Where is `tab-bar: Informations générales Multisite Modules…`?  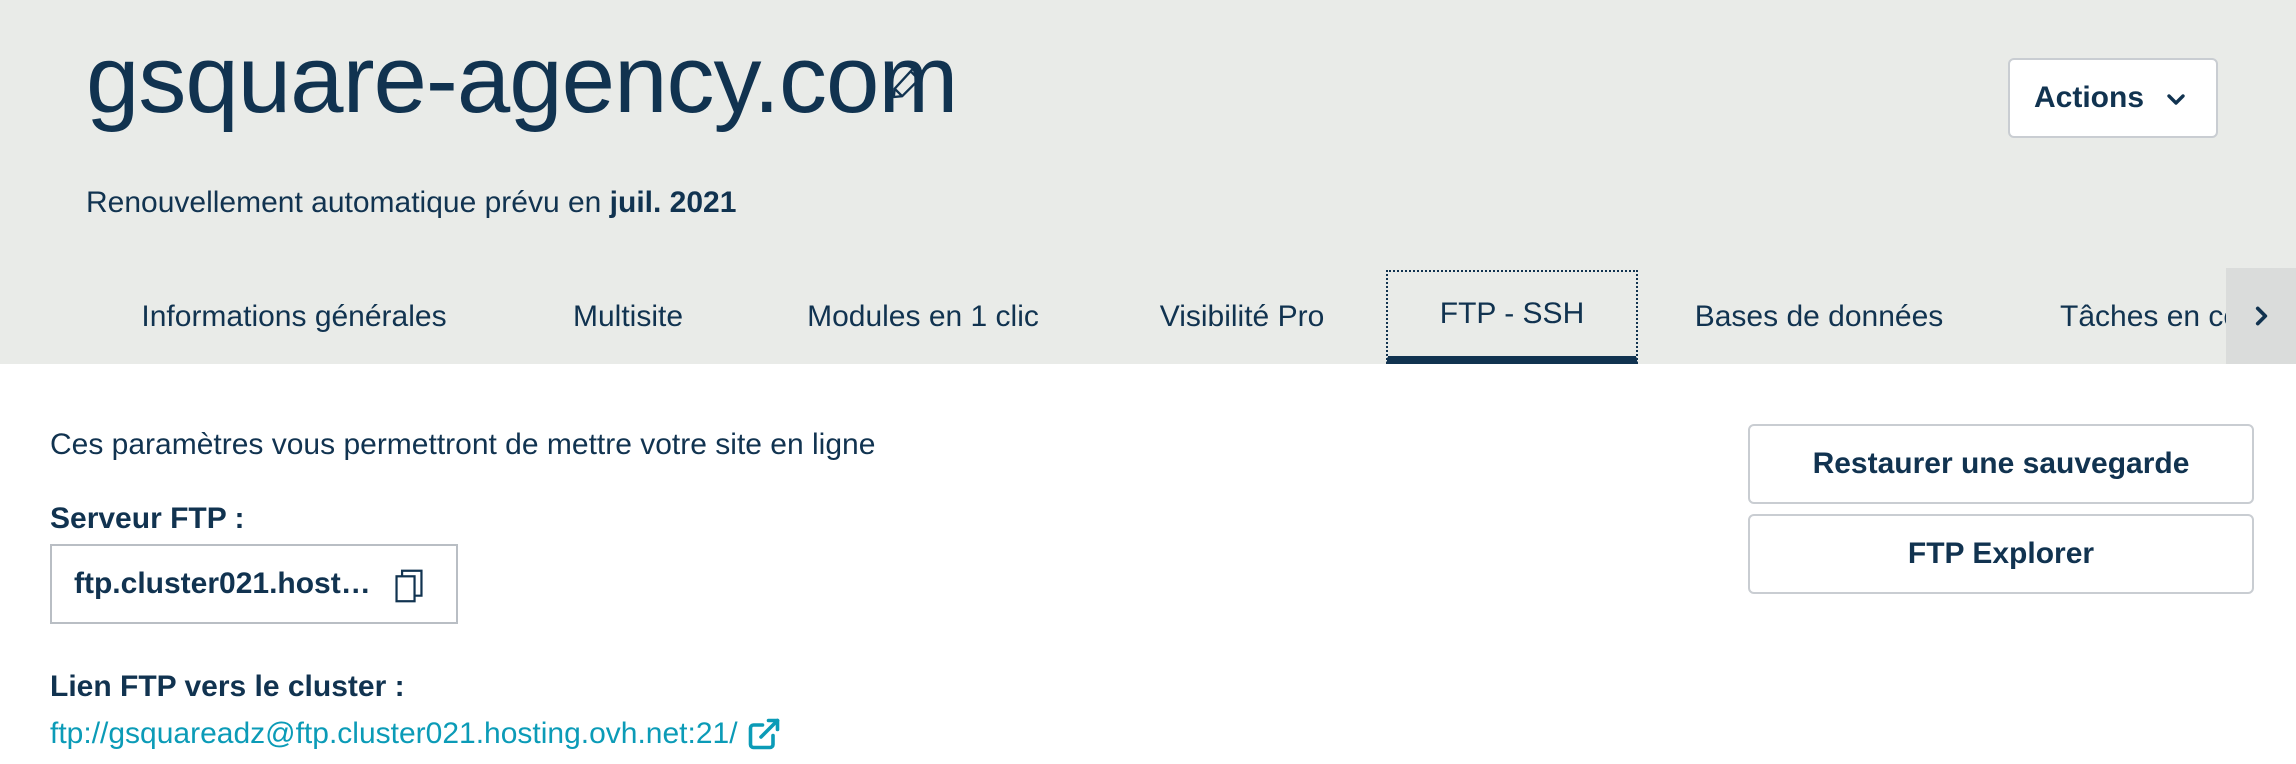 tab-bar: Informations générales Multisite Modules… is located at coordinates (1113, 317).